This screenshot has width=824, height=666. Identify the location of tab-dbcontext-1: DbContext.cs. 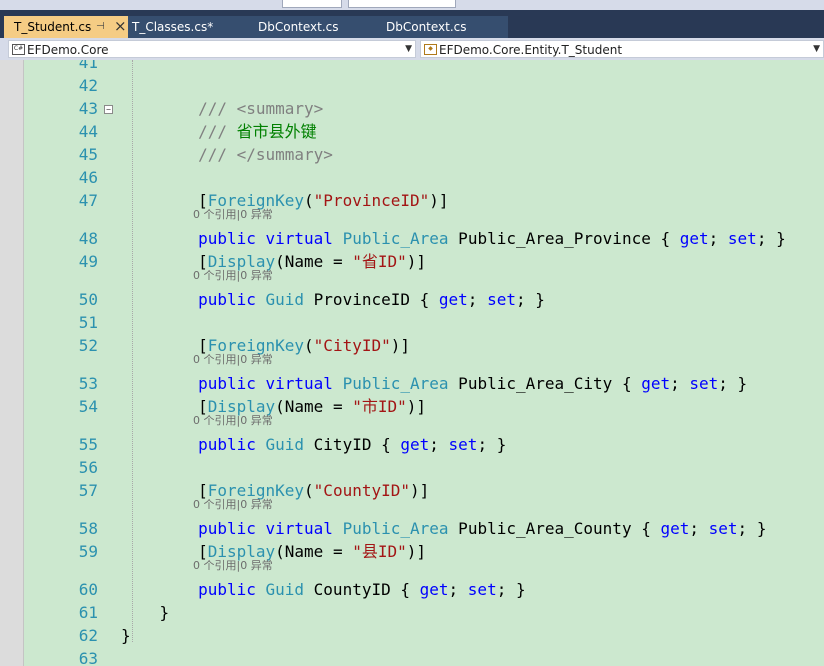
(312, 27).